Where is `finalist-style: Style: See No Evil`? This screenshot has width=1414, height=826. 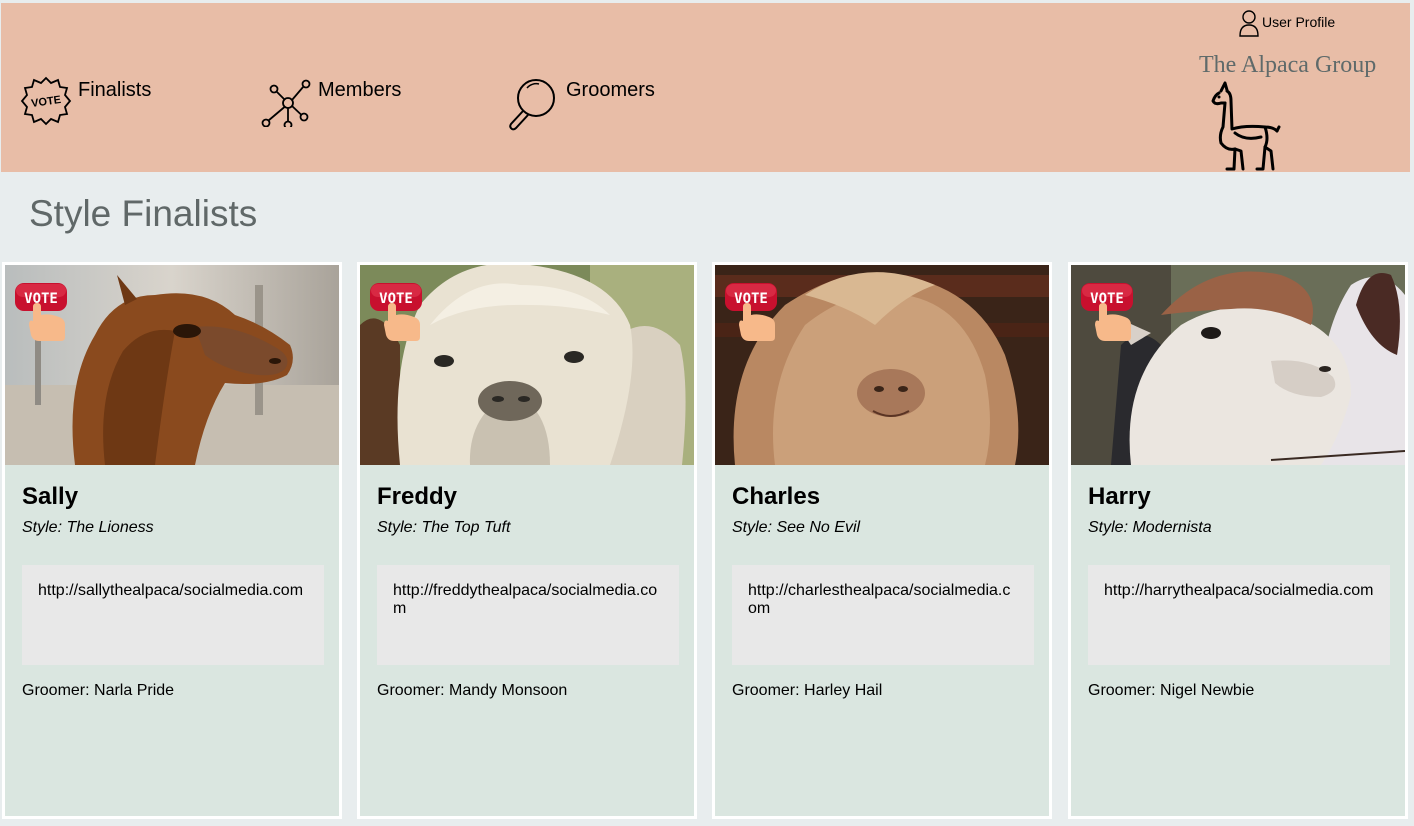
finalist-style: Style: See No Evil is located at coordinates (796, 527).